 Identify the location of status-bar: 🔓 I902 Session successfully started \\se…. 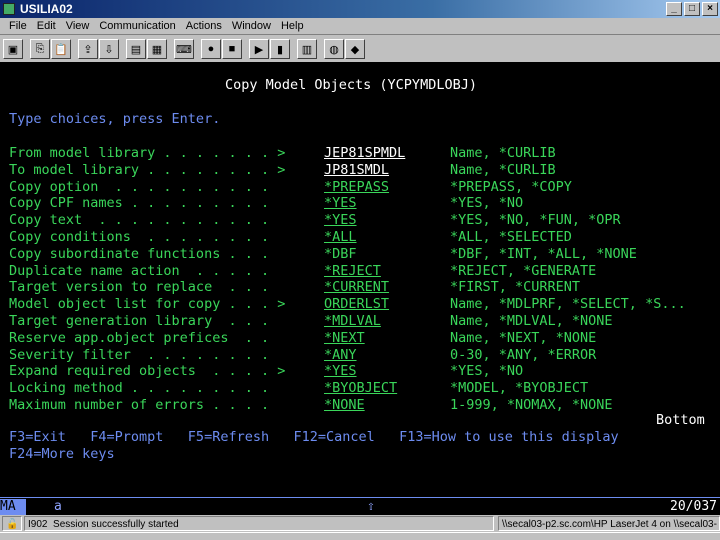
(360, 523).